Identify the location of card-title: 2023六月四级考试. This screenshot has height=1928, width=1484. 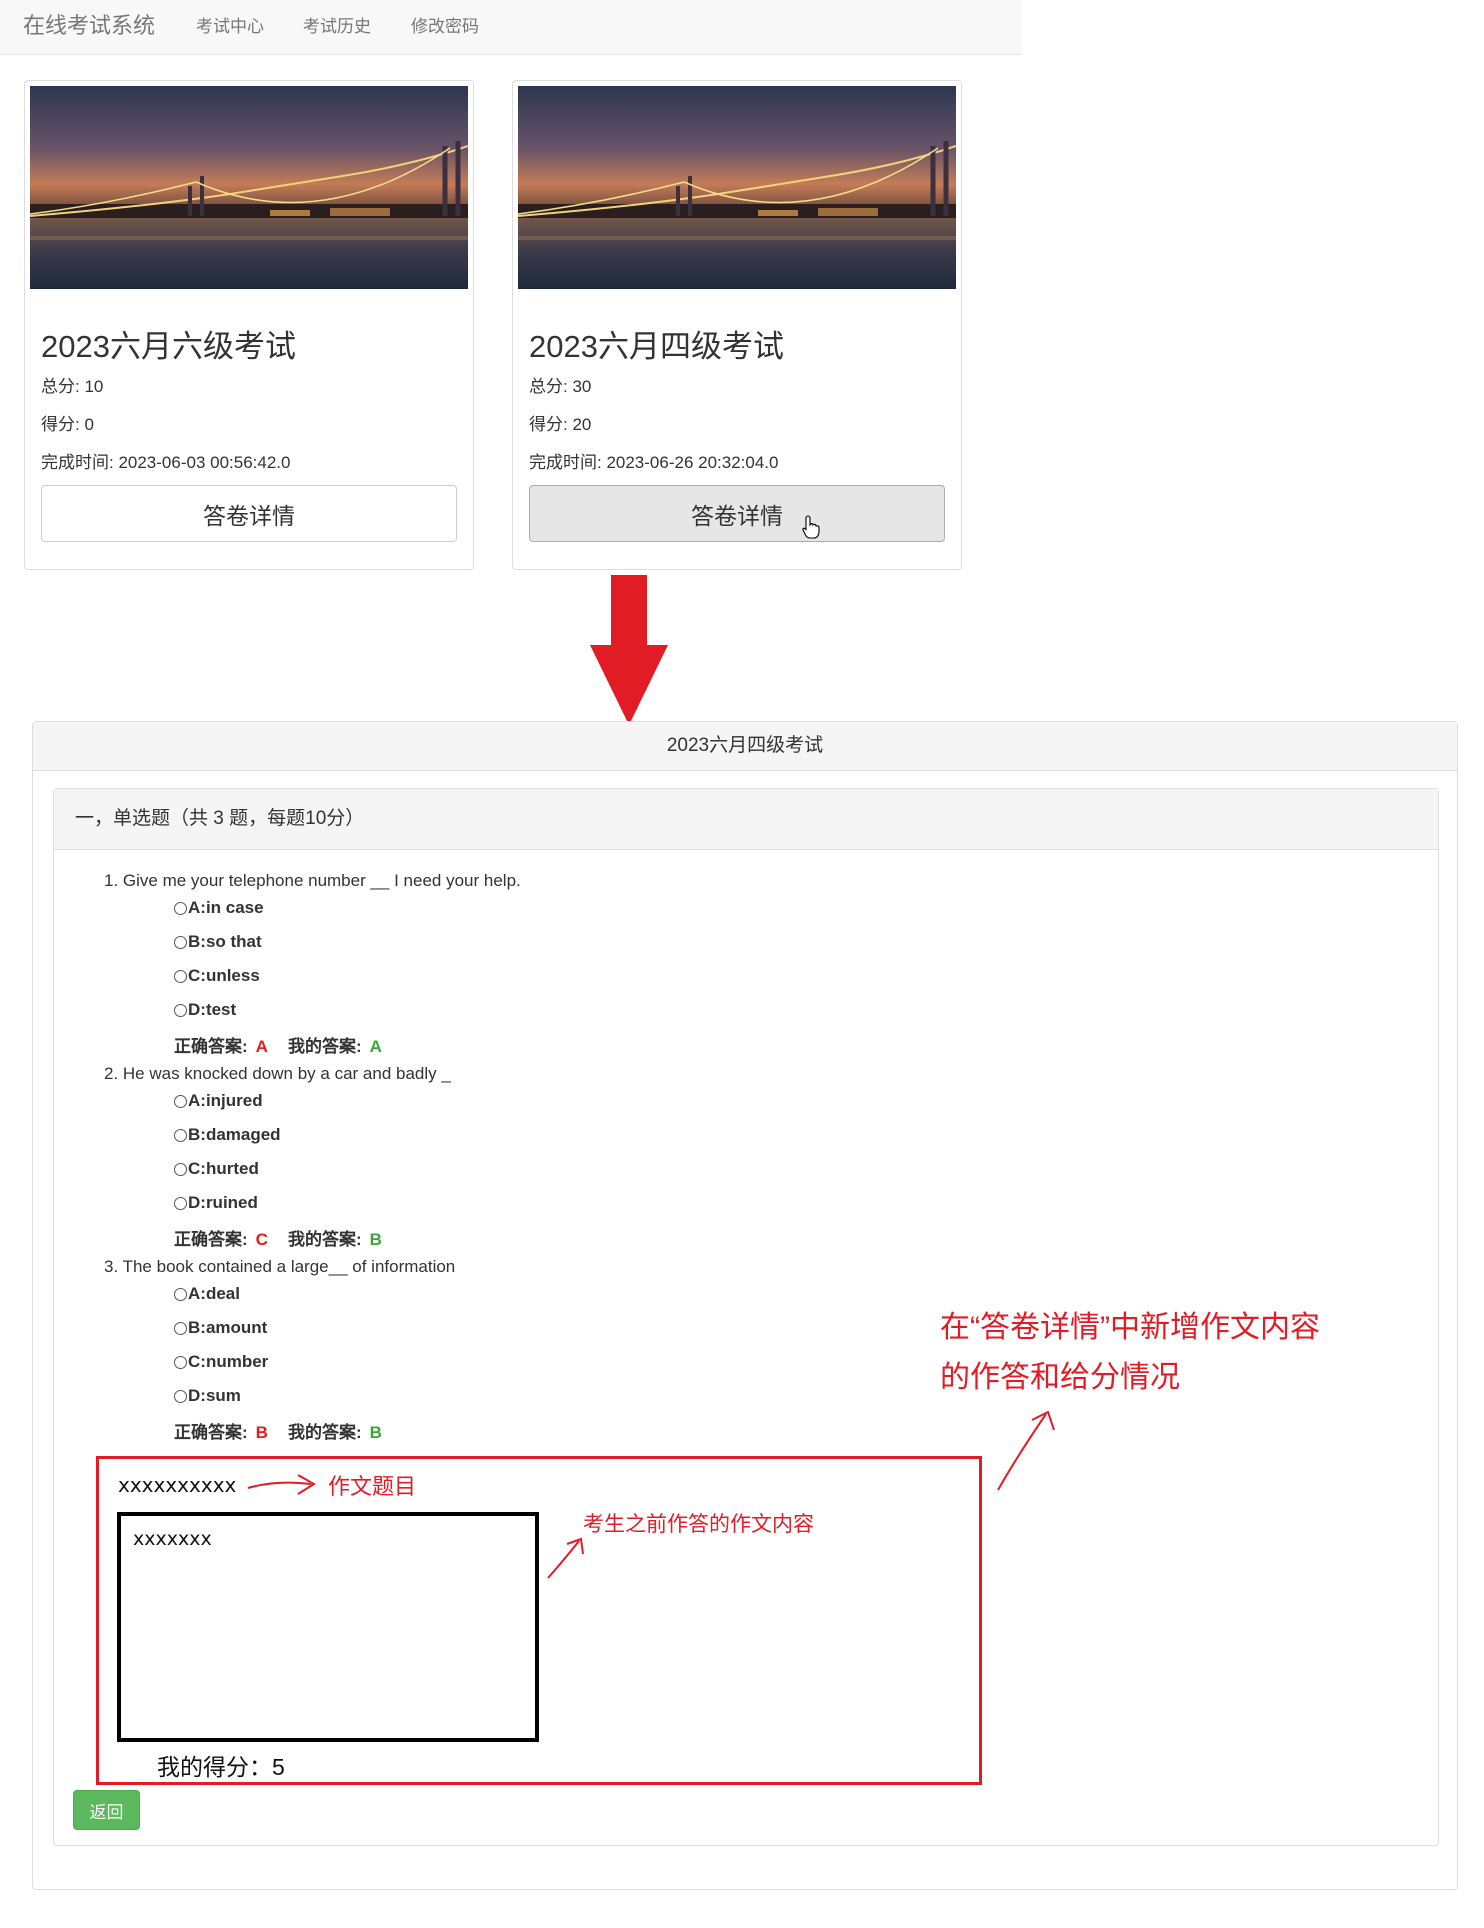
(656, 346).